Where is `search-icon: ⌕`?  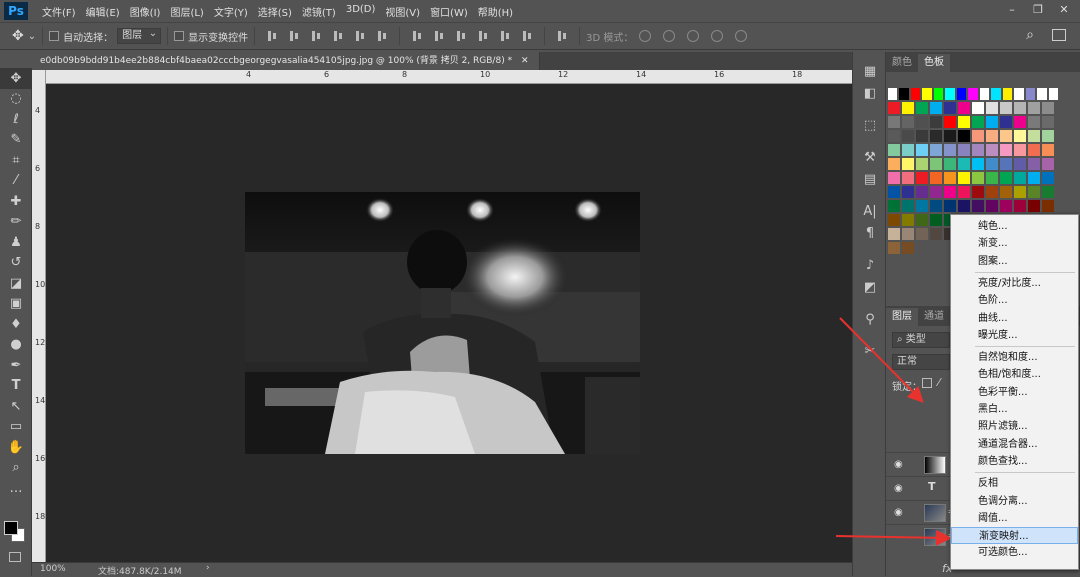
search-icon: ⌕ is located at coordinates (1030, 35).